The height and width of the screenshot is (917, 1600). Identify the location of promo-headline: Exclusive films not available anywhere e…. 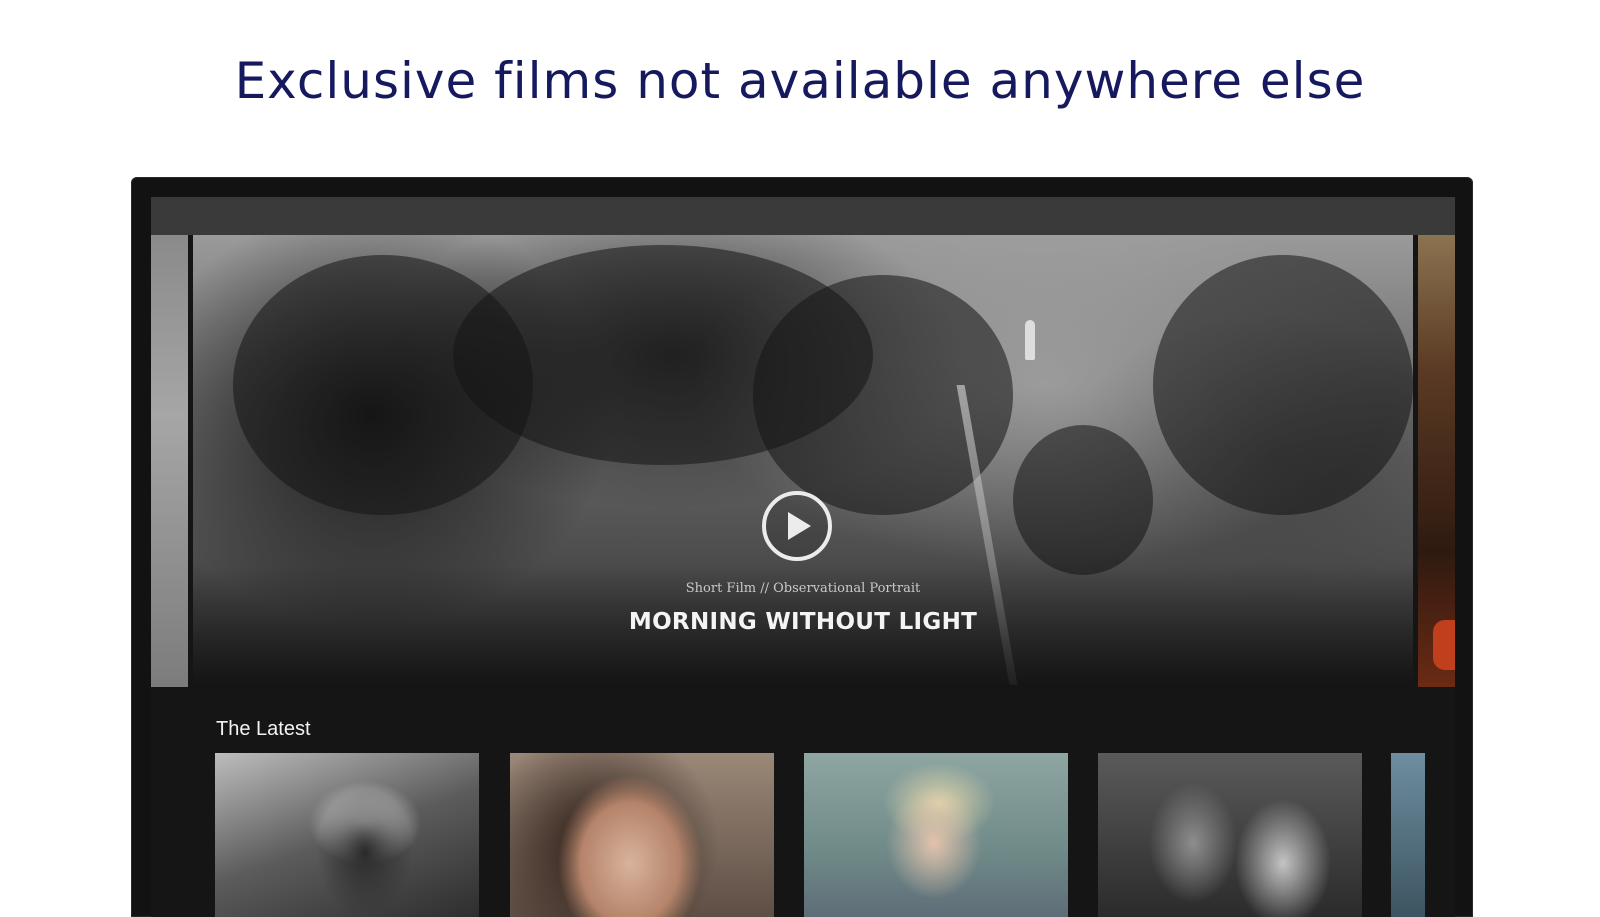
(800, 81).